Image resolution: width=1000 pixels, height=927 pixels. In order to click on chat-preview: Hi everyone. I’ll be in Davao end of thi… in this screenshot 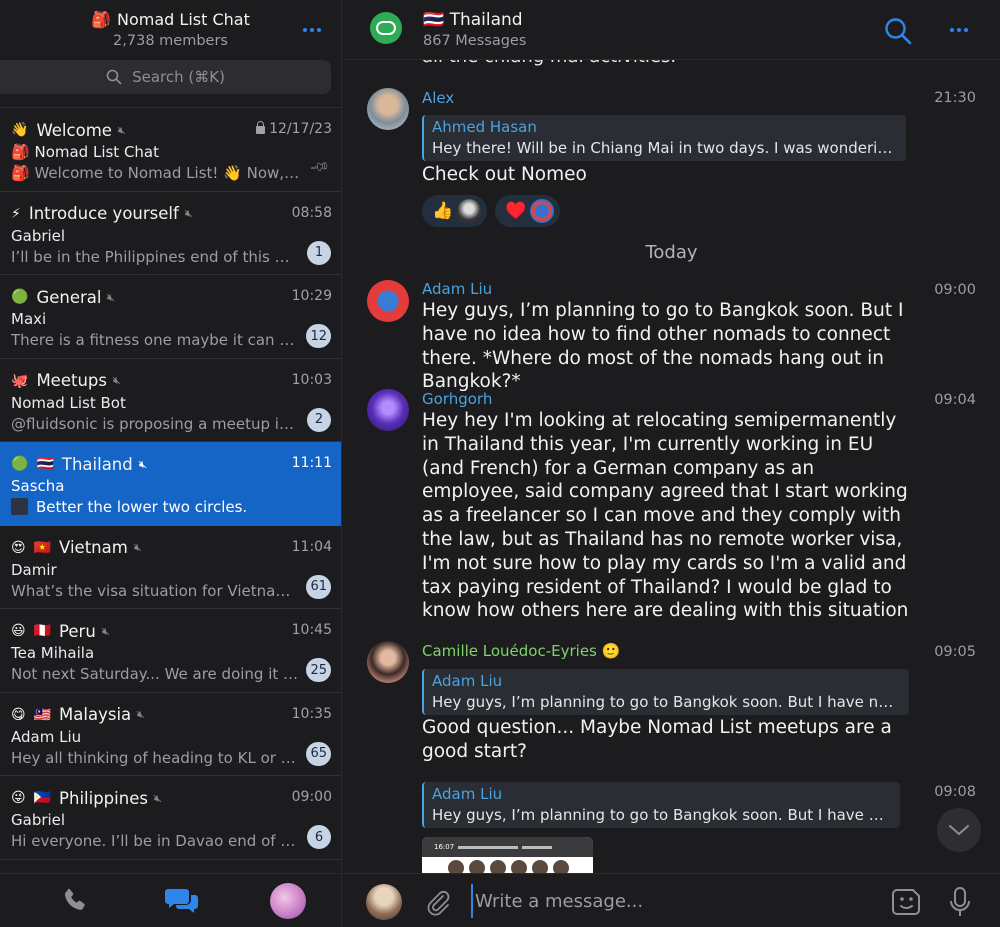, I will do `click(156, 841)`.